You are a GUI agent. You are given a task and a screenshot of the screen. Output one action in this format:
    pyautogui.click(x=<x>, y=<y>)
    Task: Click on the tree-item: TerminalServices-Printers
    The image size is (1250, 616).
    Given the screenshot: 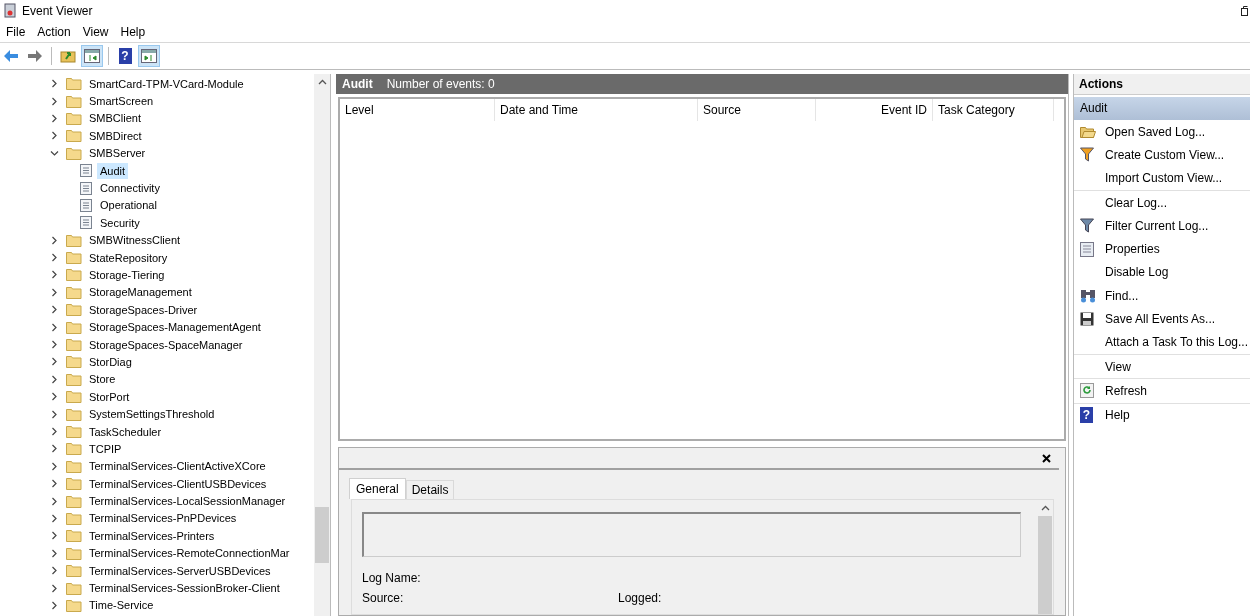 What is the action you would take?
    pyautogui.click(x=152, y=535)
    